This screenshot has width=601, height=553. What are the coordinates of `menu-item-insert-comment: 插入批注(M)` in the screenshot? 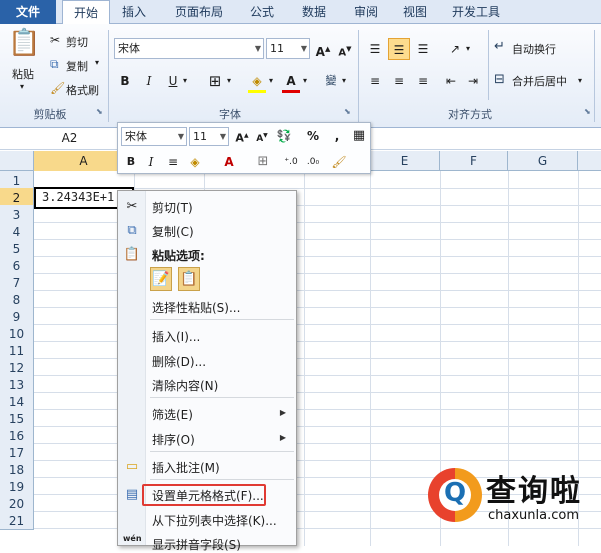 It's located at (186, 467).